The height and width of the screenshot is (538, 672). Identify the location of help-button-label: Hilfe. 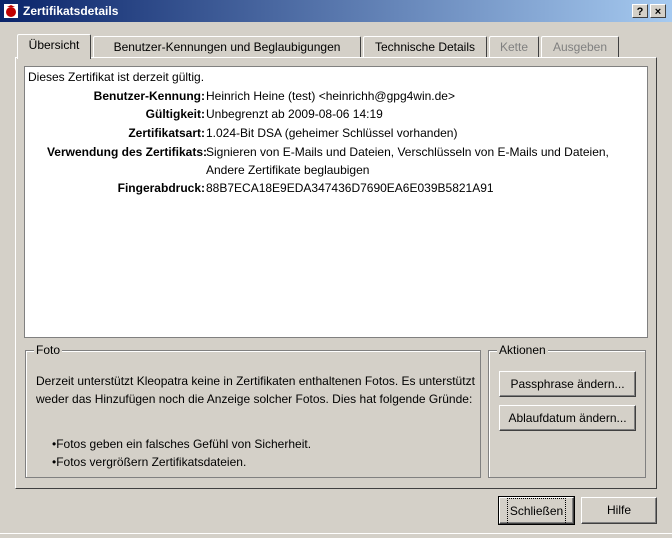
(618, 510).